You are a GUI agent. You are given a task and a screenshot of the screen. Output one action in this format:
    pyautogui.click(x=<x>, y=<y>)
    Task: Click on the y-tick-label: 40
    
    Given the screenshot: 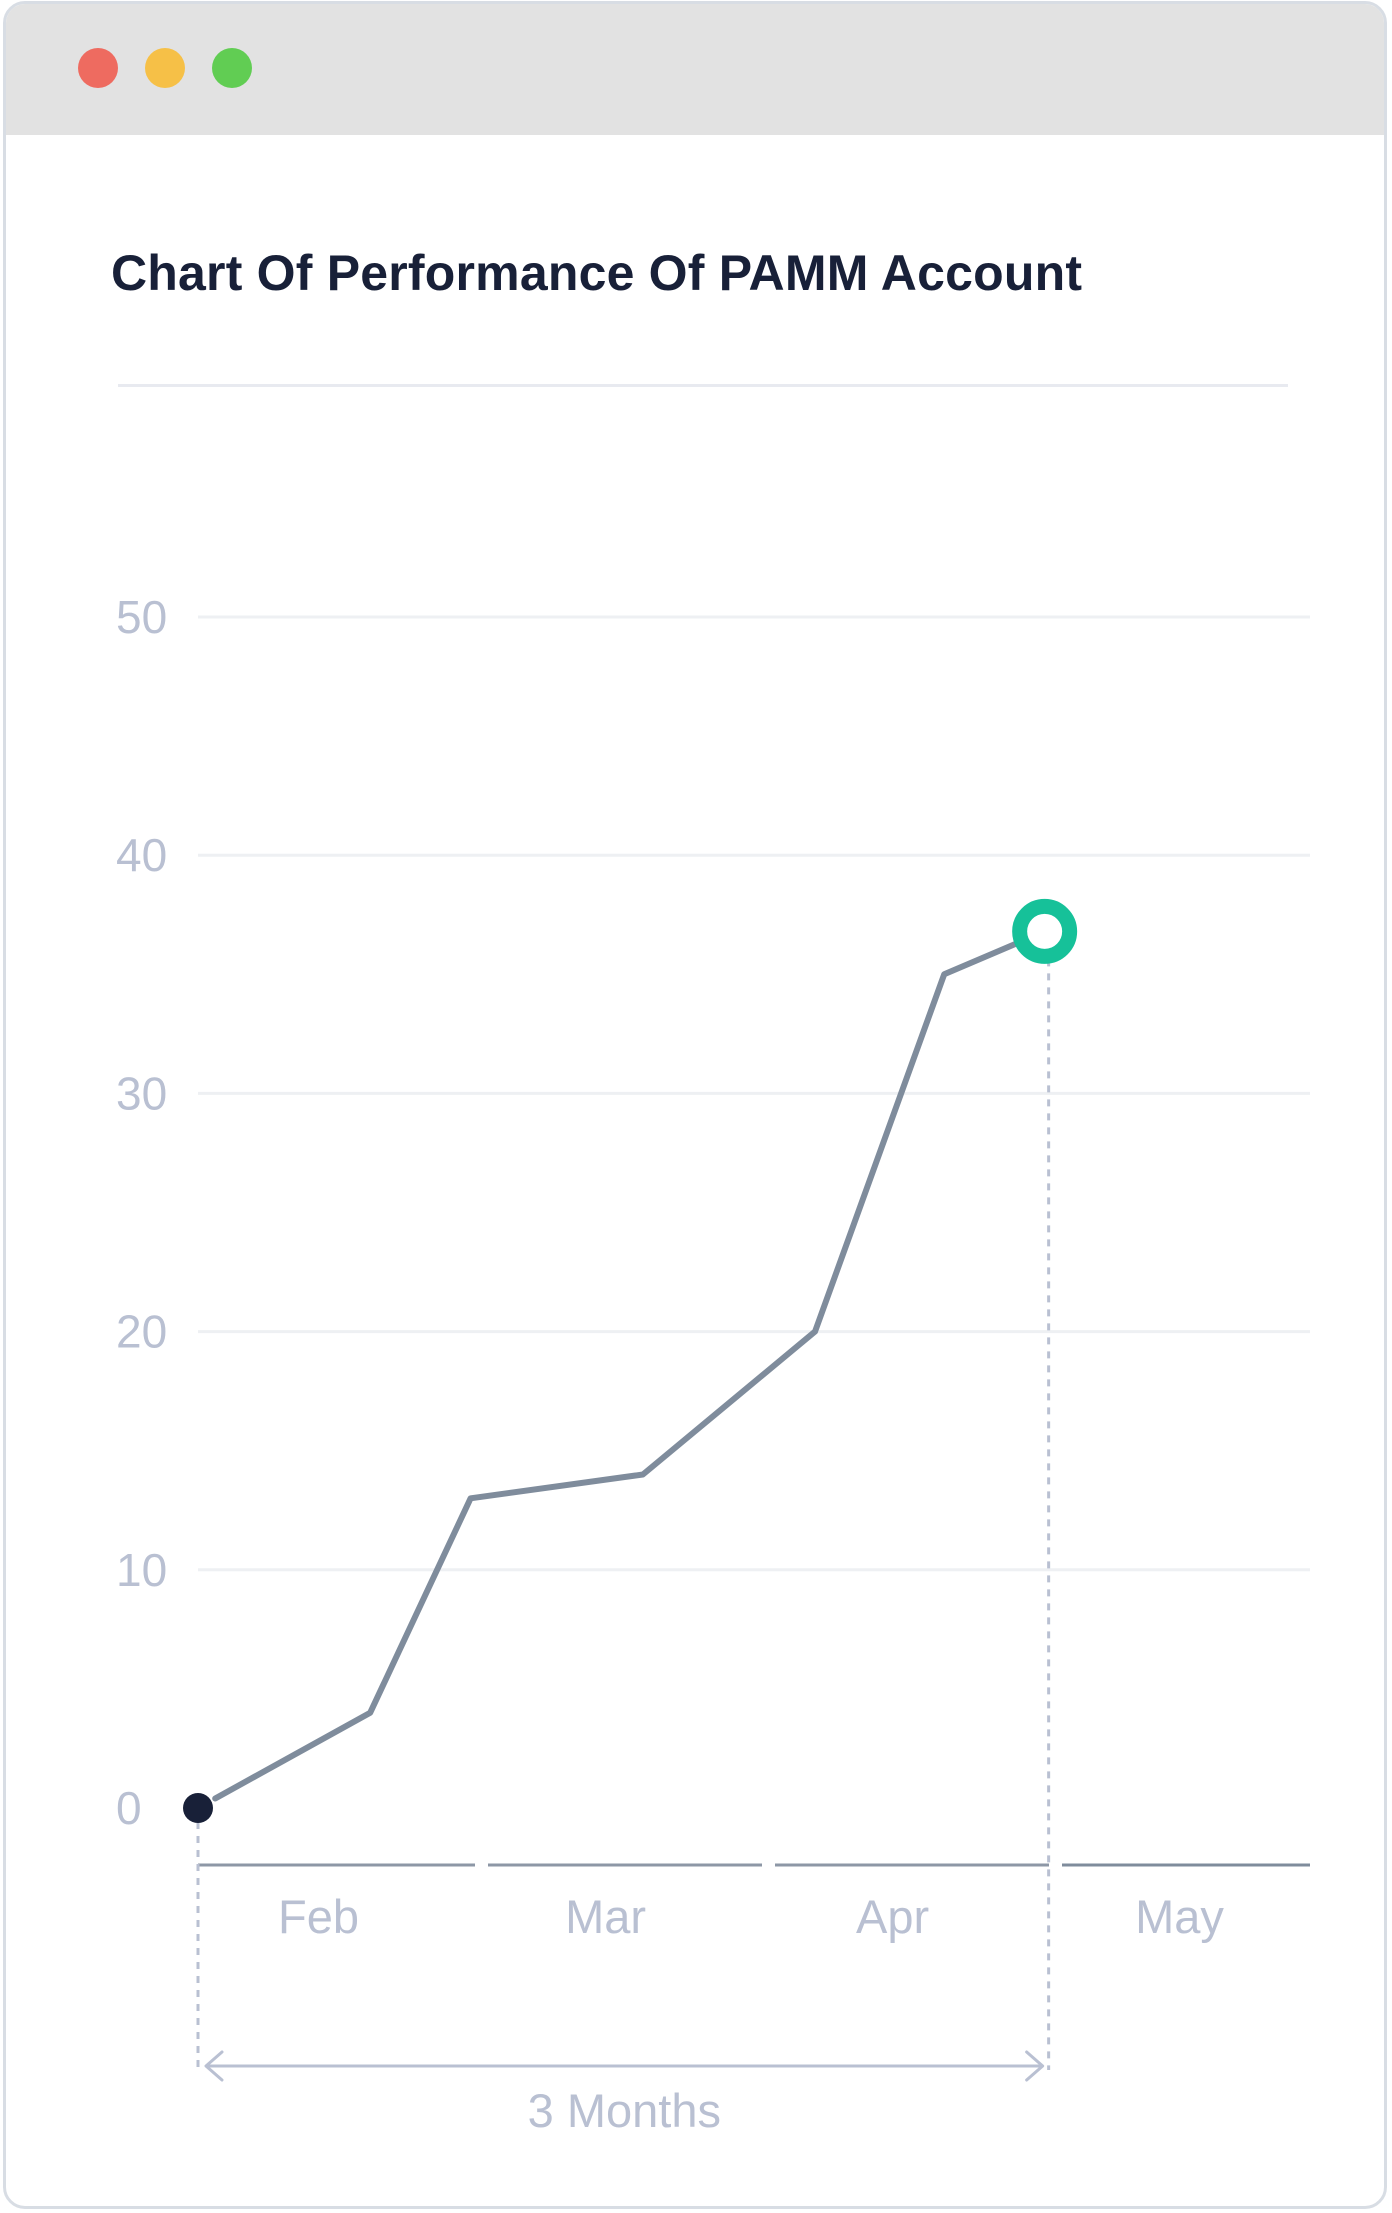 What is the action you would take?
    pyautogui.click(x=141, y=855)
    